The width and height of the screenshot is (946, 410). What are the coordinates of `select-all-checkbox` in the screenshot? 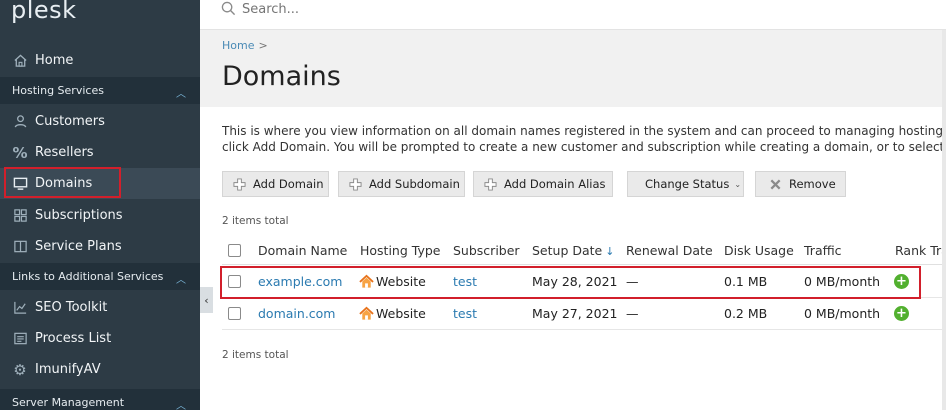 It's located at (234, 250).